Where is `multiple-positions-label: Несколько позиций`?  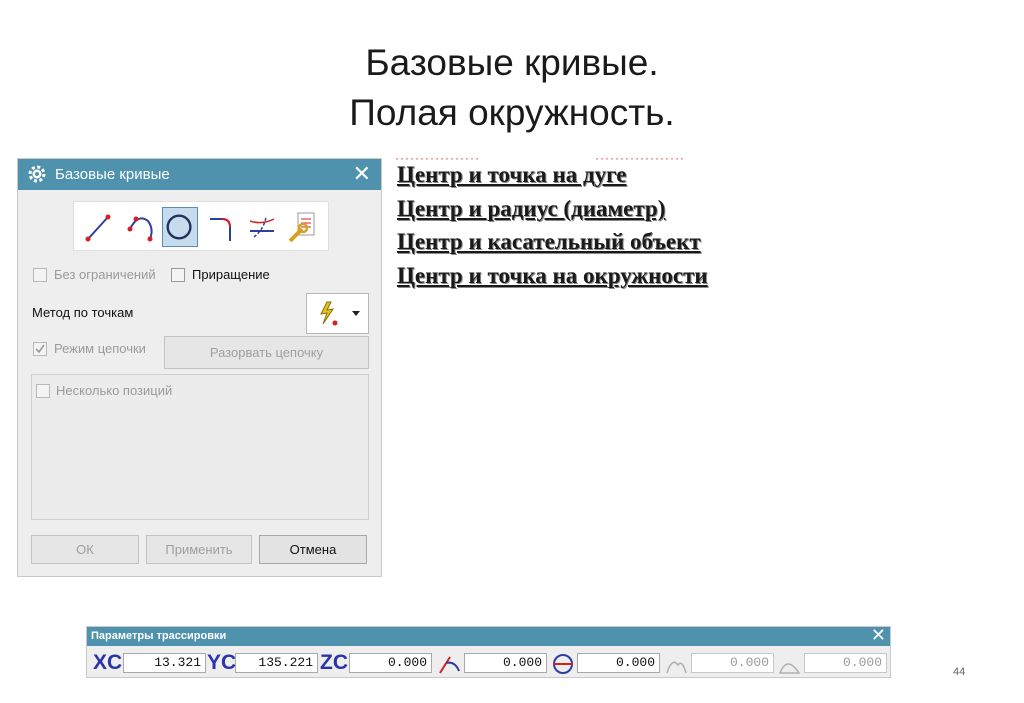 multiple-positions-label: Несколько позиций is located at coordinates (114, 390).